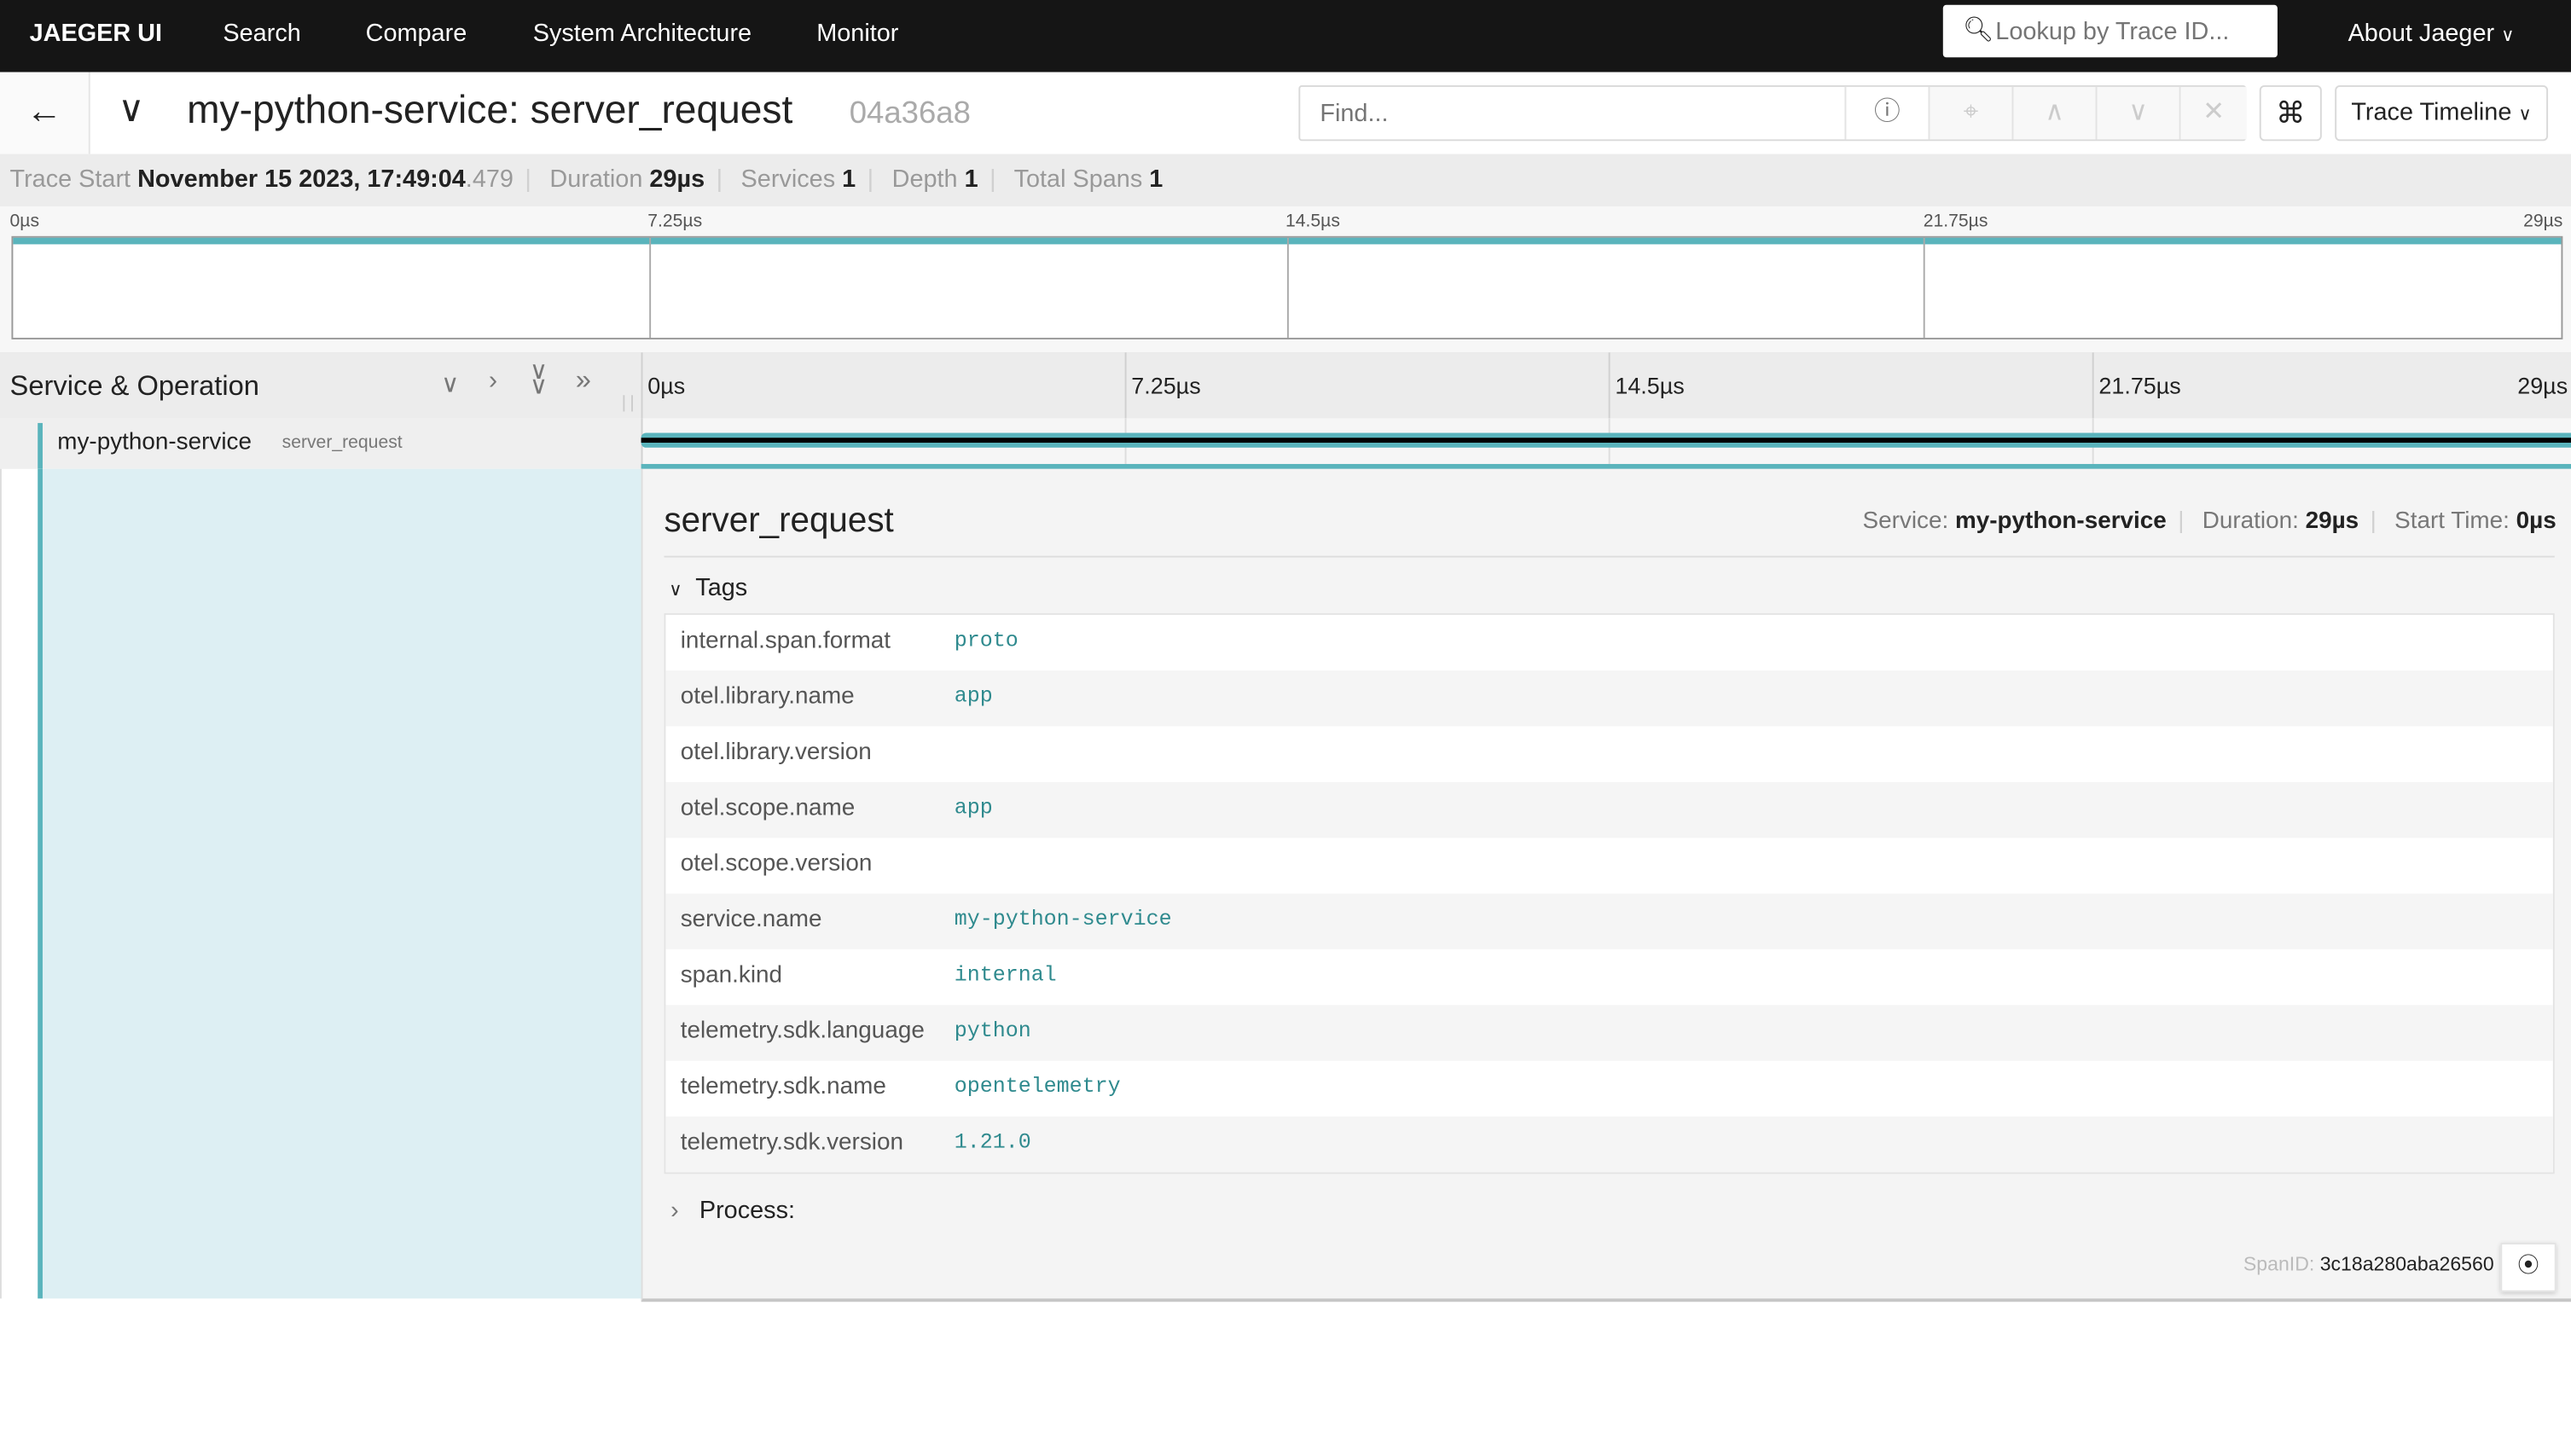 The image size is (2571, 1456). What do you see at coordinates (70, 179) in the screenshot?
I see `trace-start-label: Trace Start` at bounding box center [70, 179].